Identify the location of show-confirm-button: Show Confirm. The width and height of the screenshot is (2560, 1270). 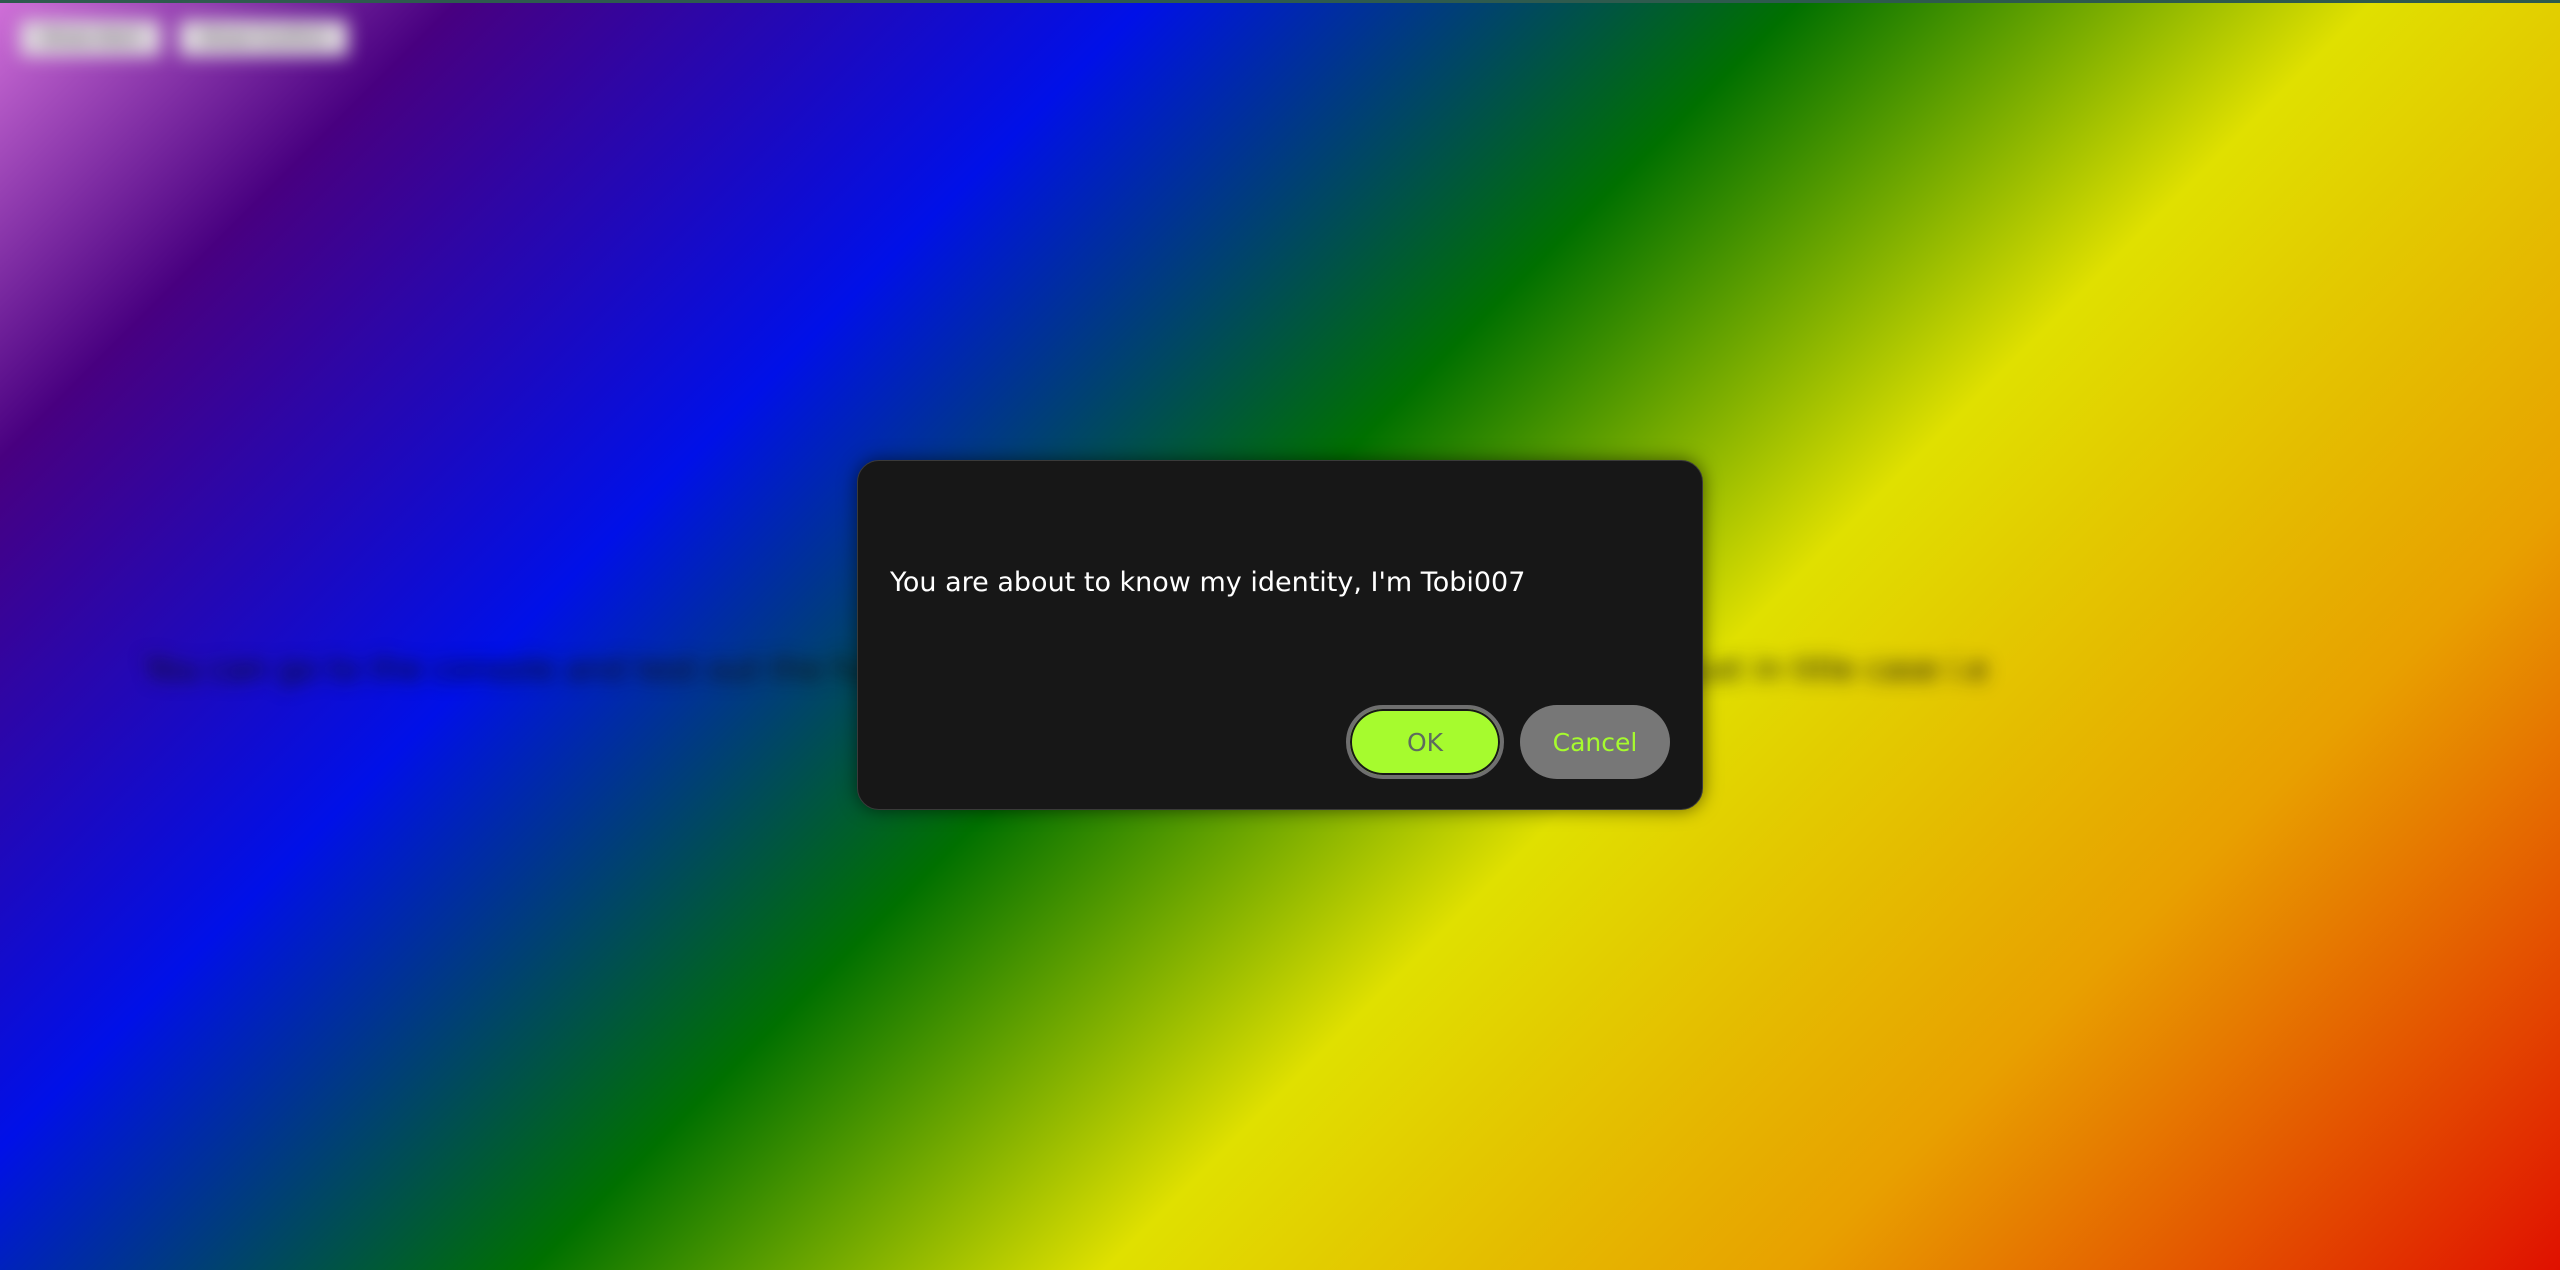
(264, 38).